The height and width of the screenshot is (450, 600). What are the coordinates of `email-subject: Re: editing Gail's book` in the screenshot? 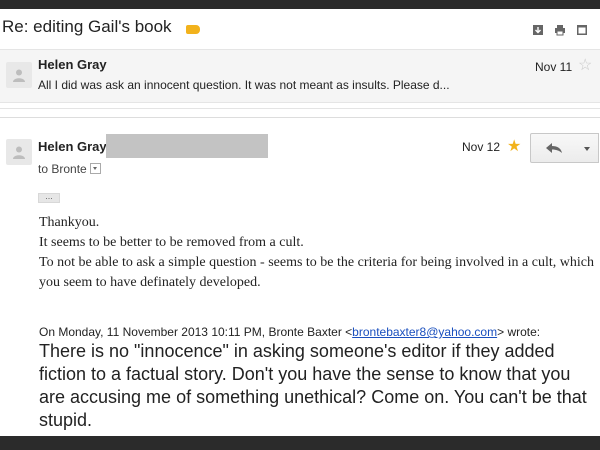 It's located at (87, 26).